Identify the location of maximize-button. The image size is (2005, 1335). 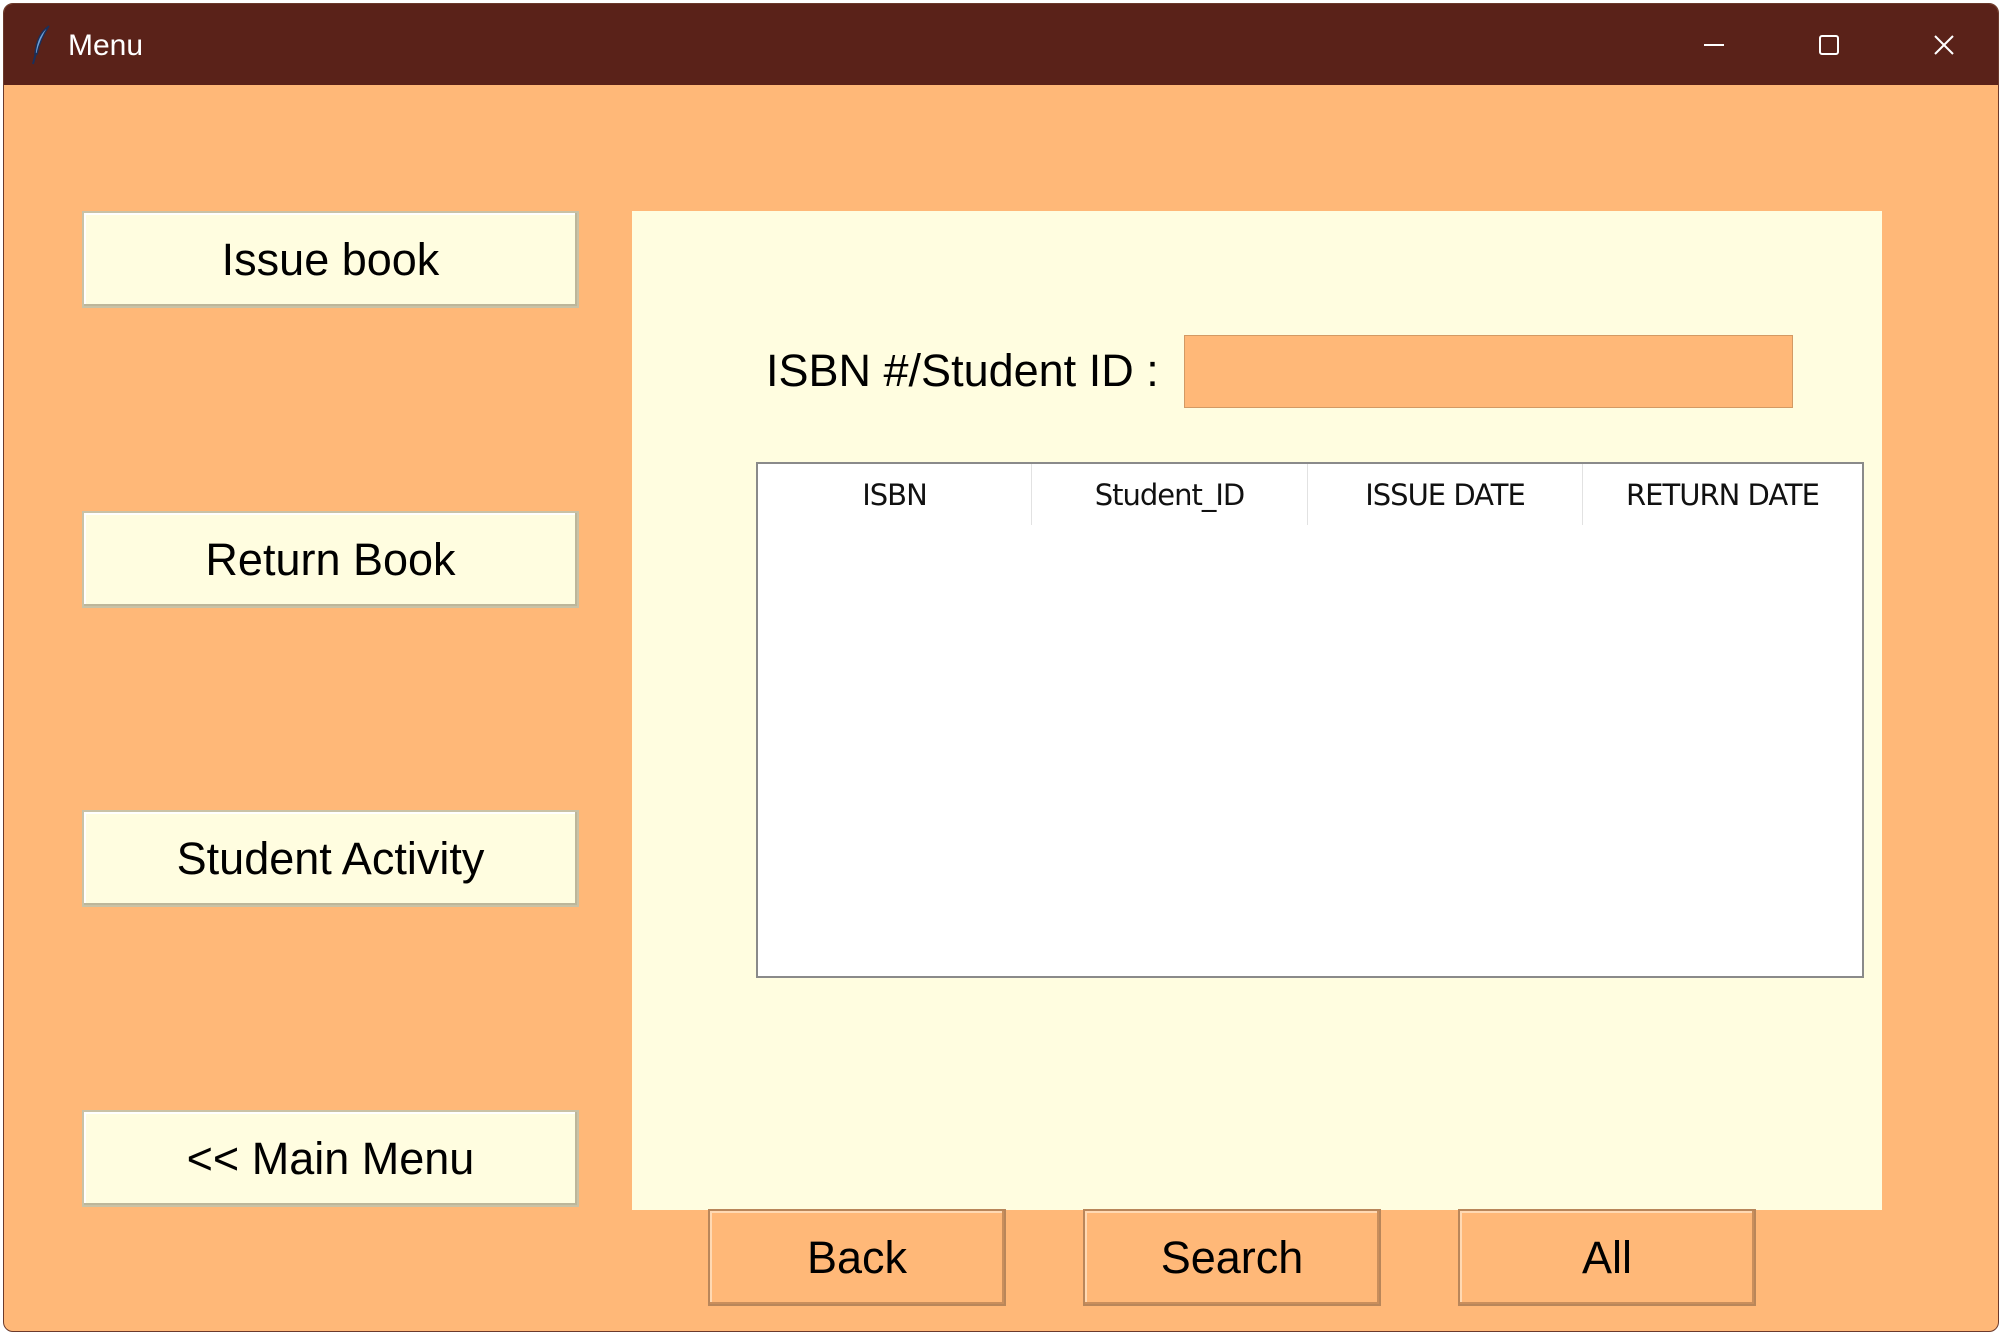
(1828, 44).